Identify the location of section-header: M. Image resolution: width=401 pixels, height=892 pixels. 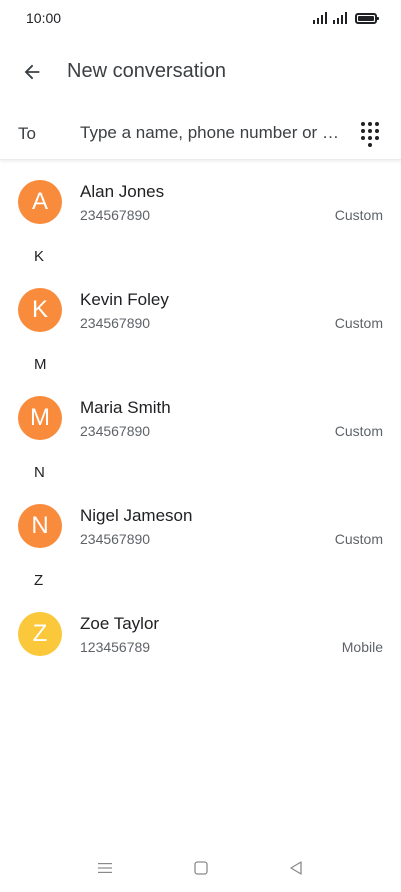
(40, 364).